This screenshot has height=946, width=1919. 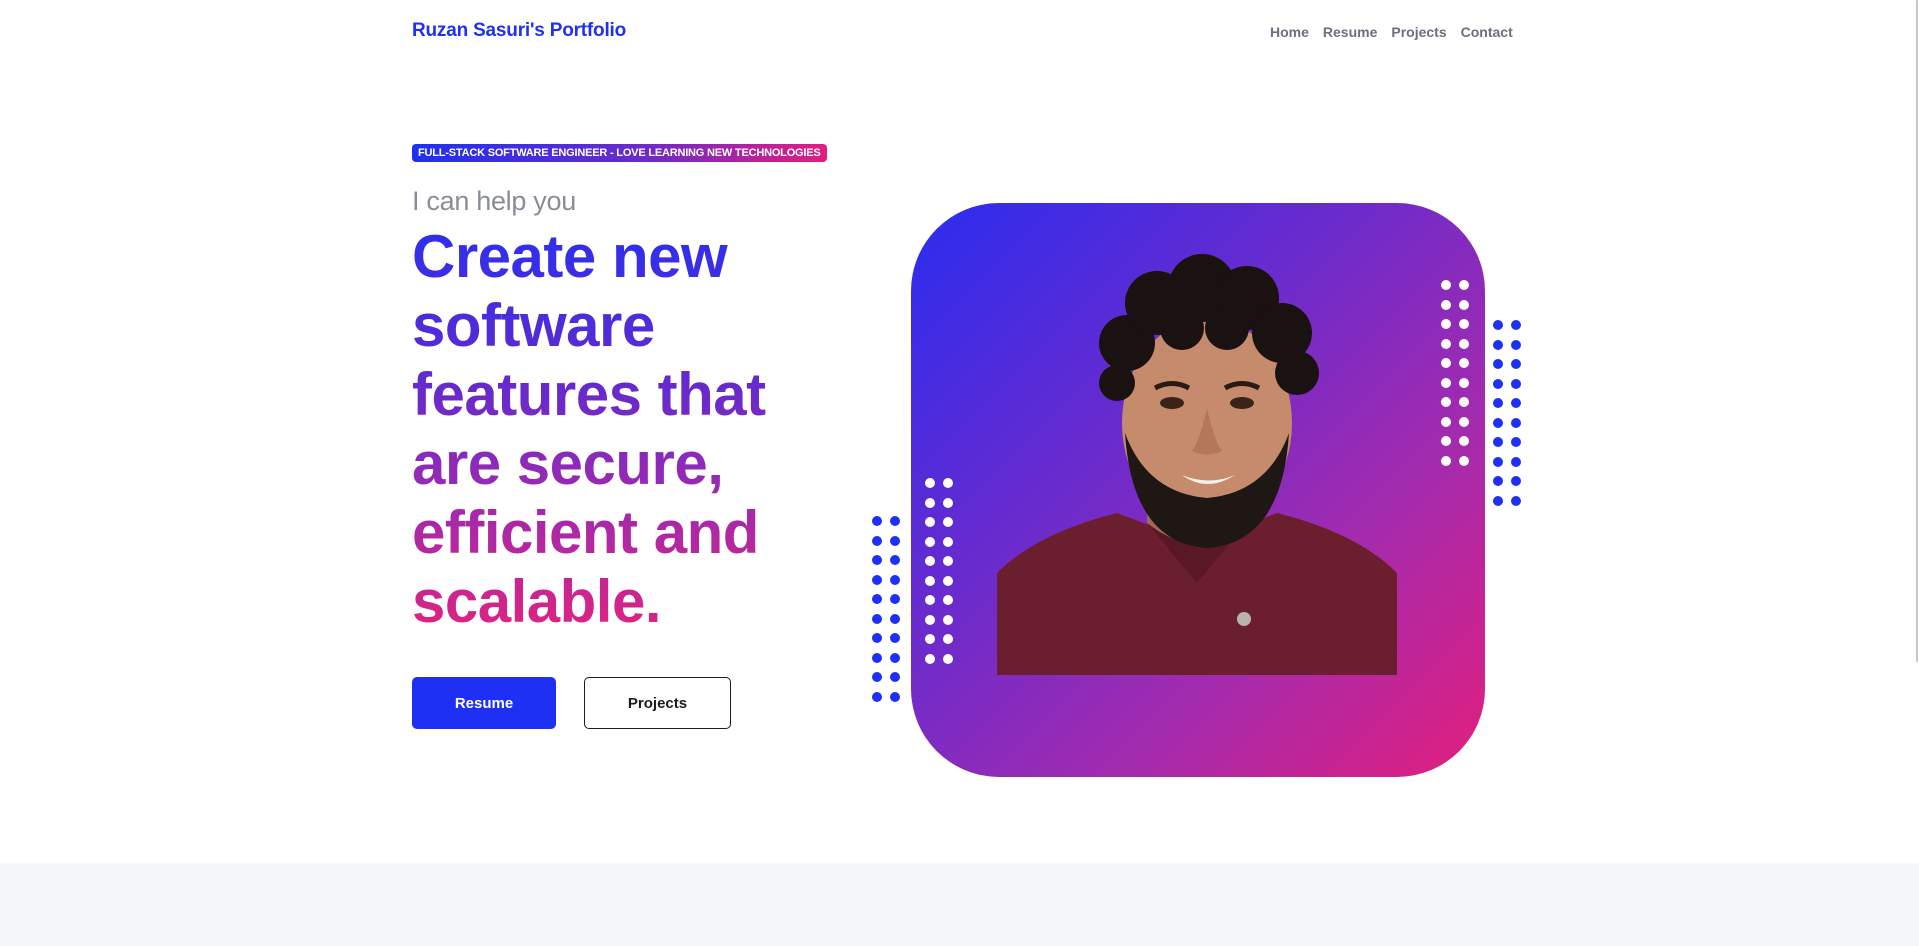 I want to click on brand-link: Ruzan Sasuri's Portfolio, so click(x=519, y=31).